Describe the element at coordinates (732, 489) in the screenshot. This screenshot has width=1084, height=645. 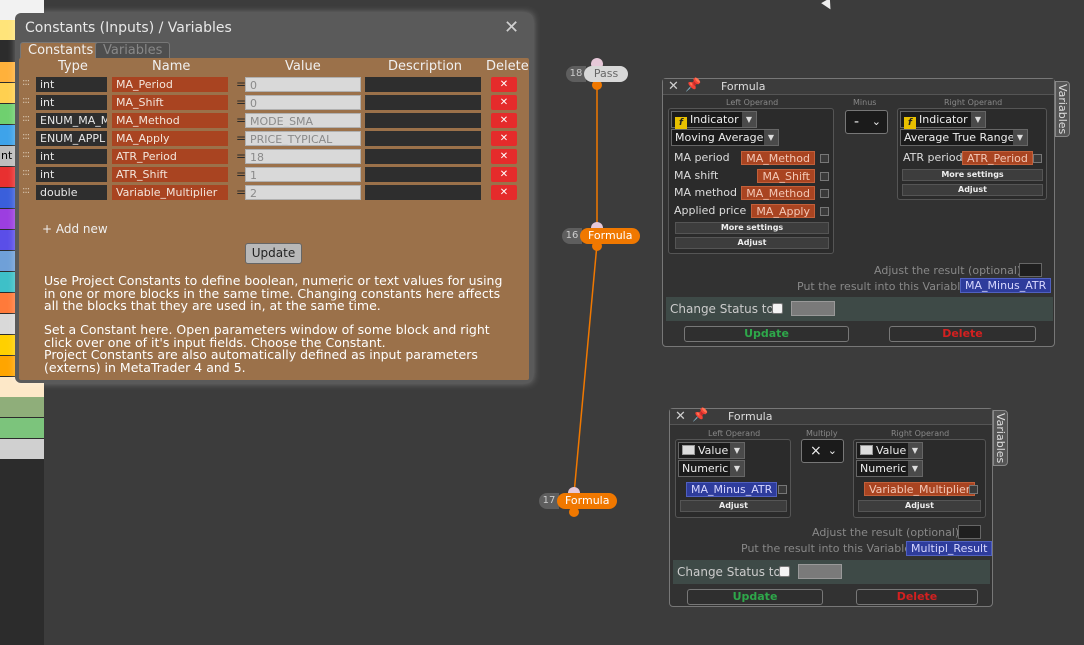
I see `operand-variable: MA_Minus_ATR` at that location.